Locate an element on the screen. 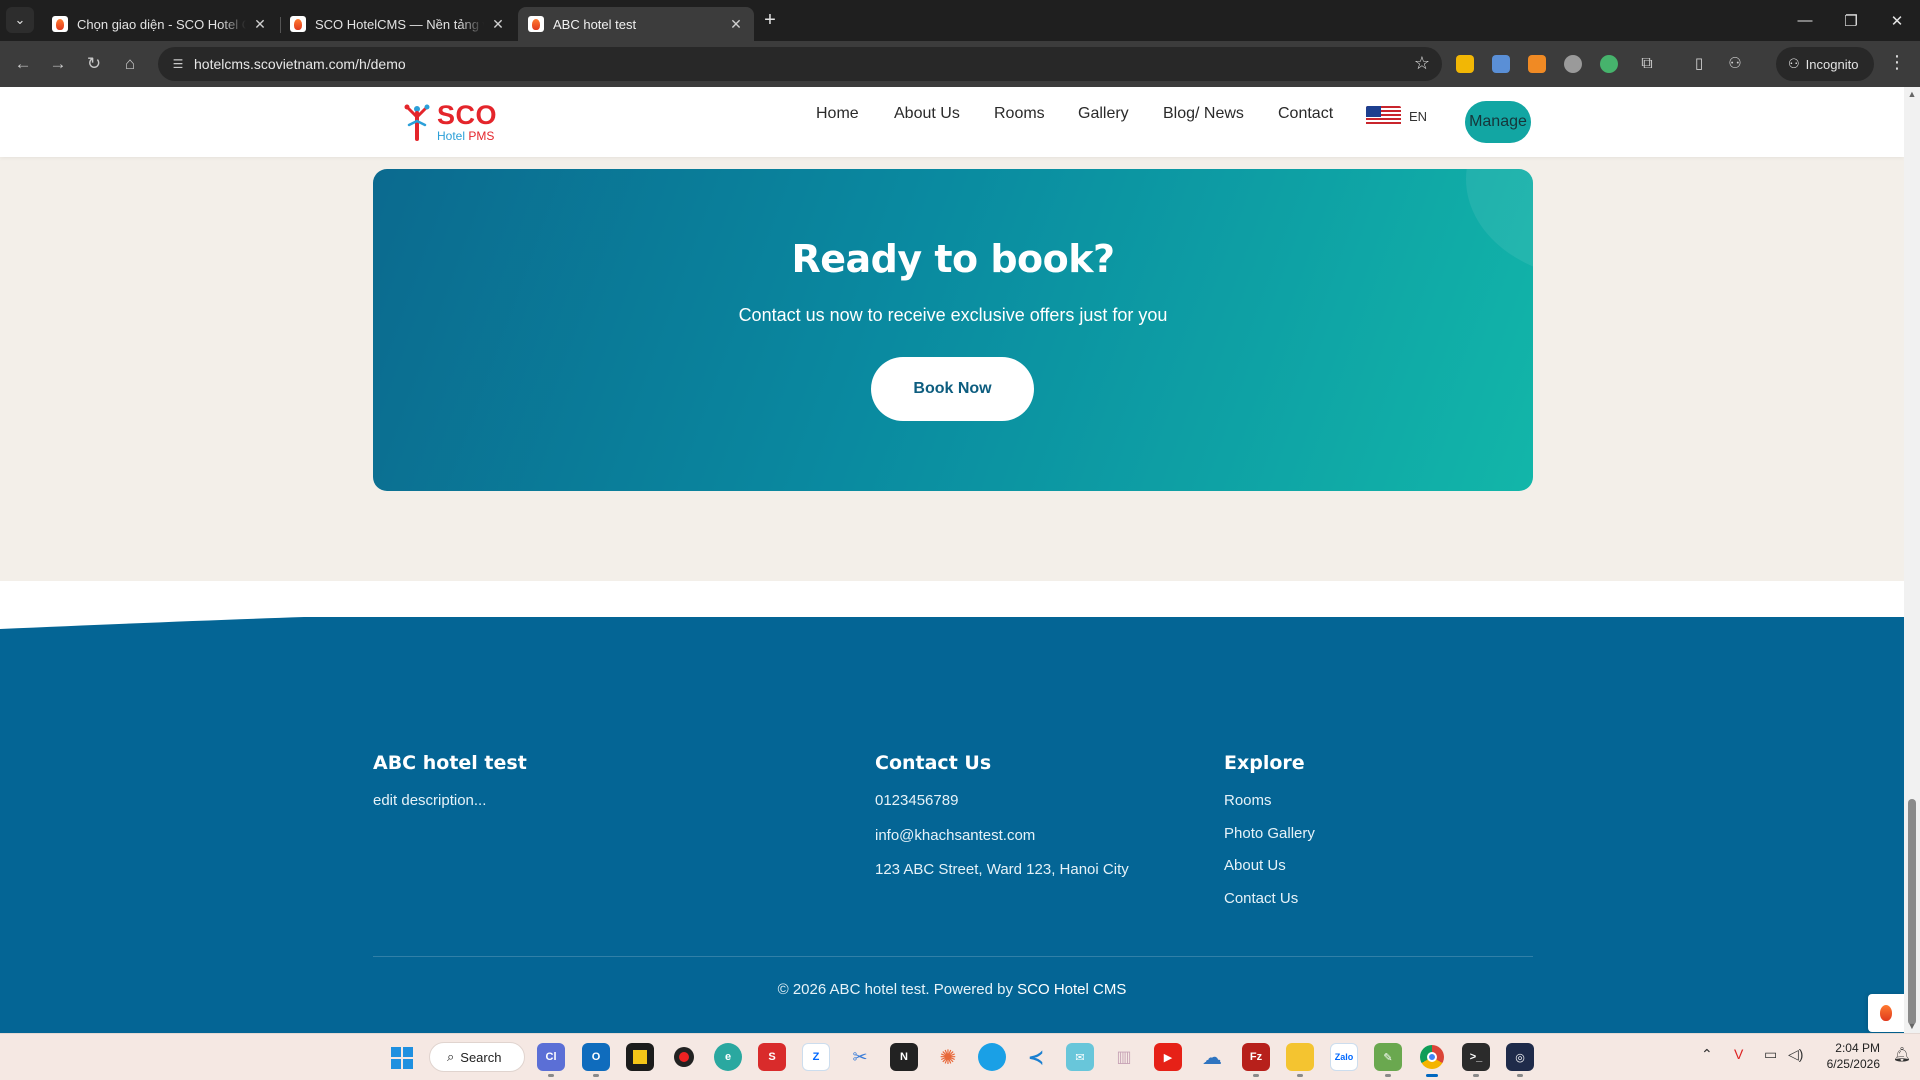 Image resolution: width=1920 pixels, height=1080 pixels. nav-contact: Contact is located at coordinates (1305, 114).